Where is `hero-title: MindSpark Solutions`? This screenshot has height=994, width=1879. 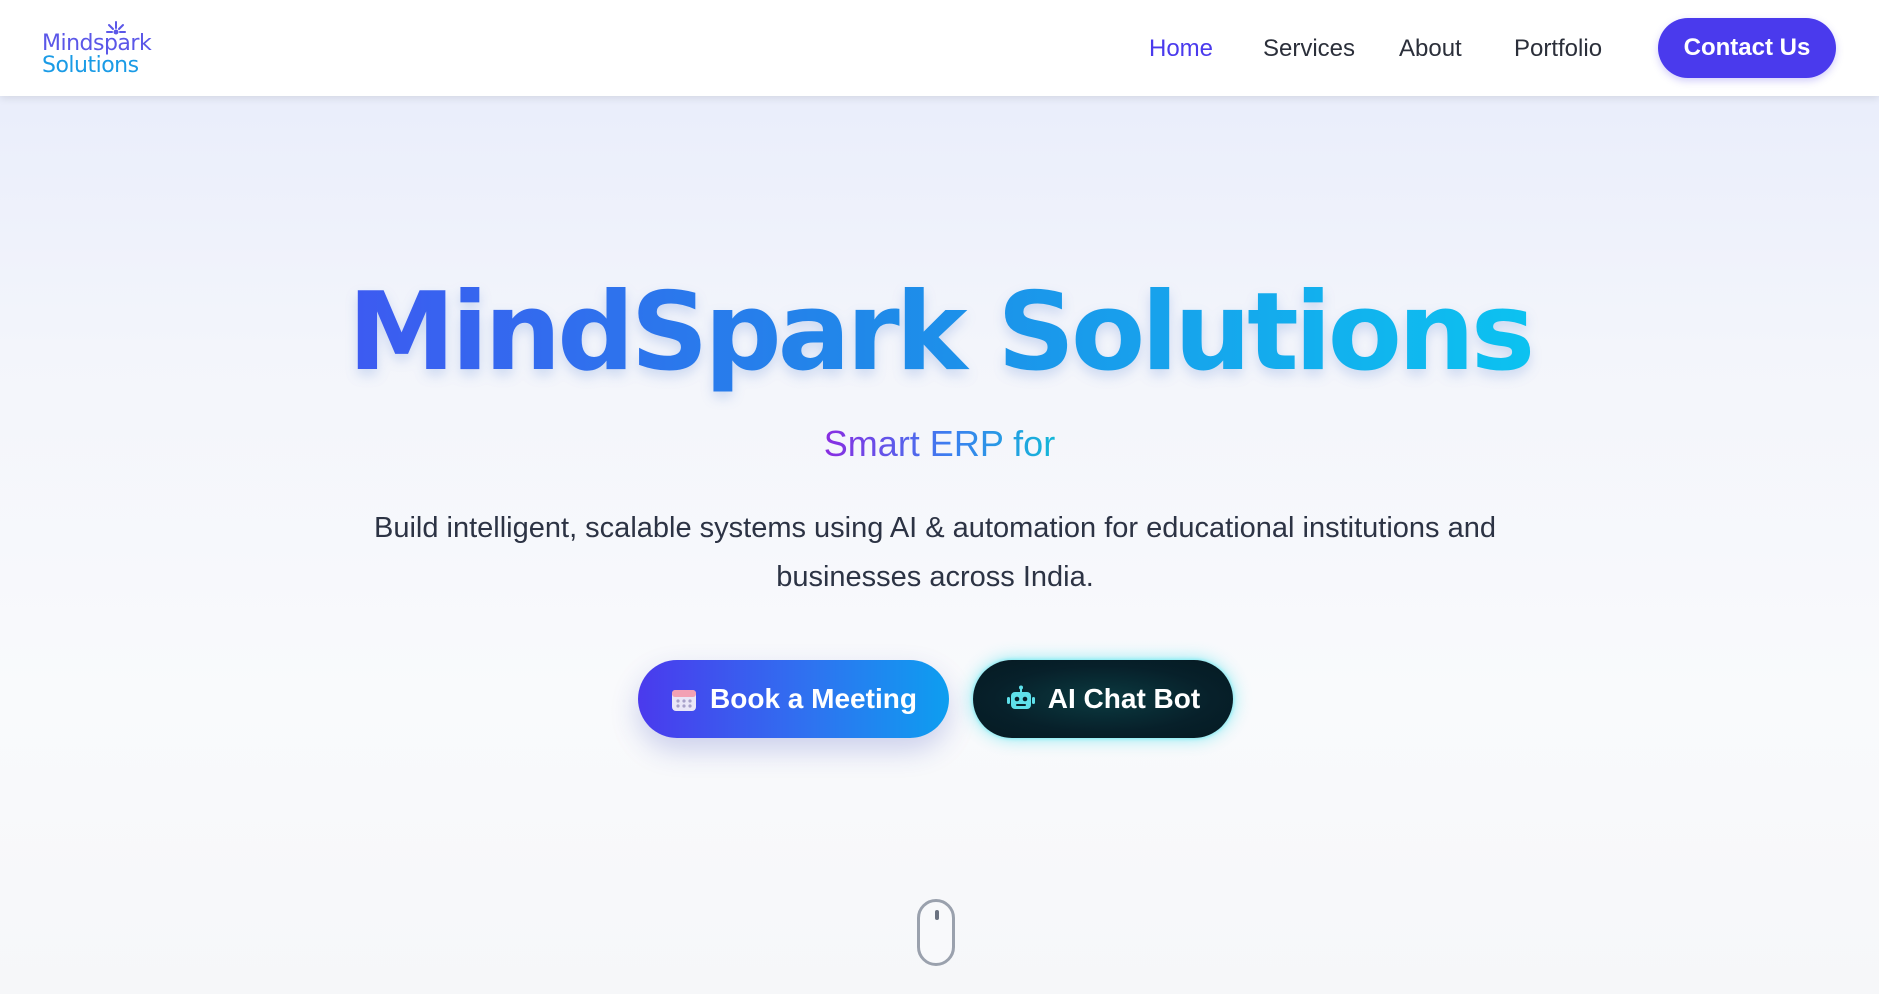 hero-title: MindSpark Solutions is located at coordinates (939, 333).